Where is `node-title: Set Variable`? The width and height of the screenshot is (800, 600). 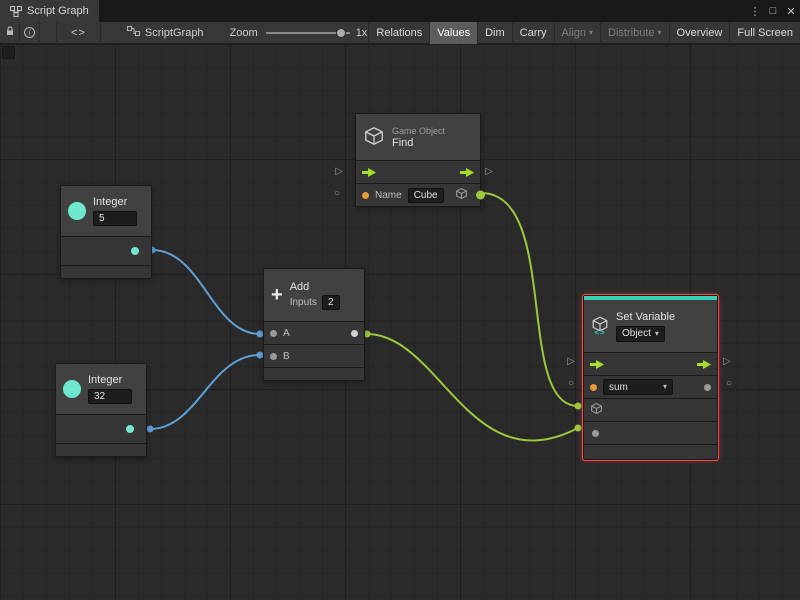 node-title: Set Variable is located at coordinates (646, 316).